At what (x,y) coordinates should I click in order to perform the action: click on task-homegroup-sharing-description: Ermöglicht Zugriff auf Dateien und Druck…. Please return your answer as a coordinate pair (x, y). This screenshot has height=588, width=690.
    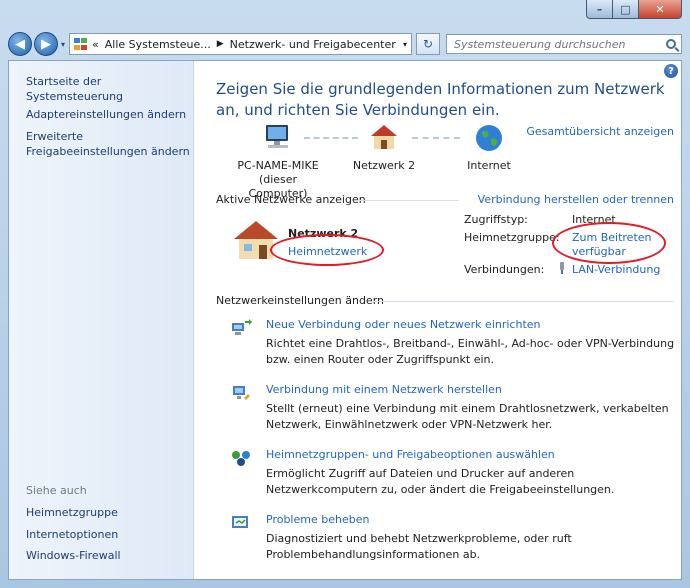
    Looking at the image, I should click on (440, 481).